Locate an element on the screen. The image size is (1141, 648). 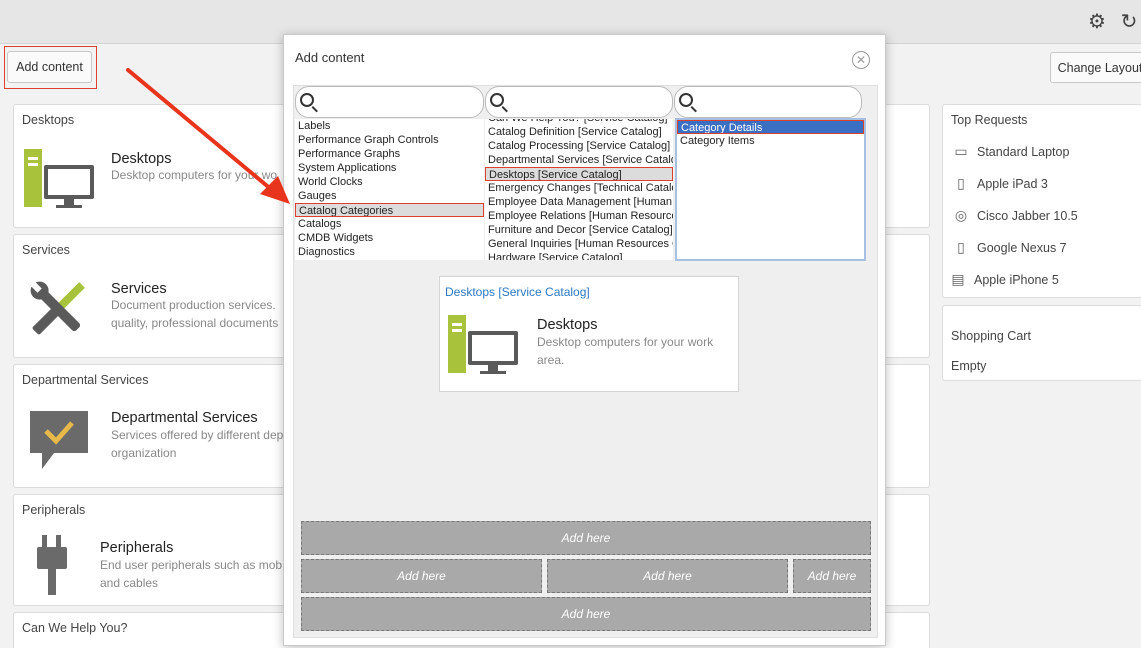
top-request-item: ▯ Apple iPad 3 is located at coordinates (999, 183).